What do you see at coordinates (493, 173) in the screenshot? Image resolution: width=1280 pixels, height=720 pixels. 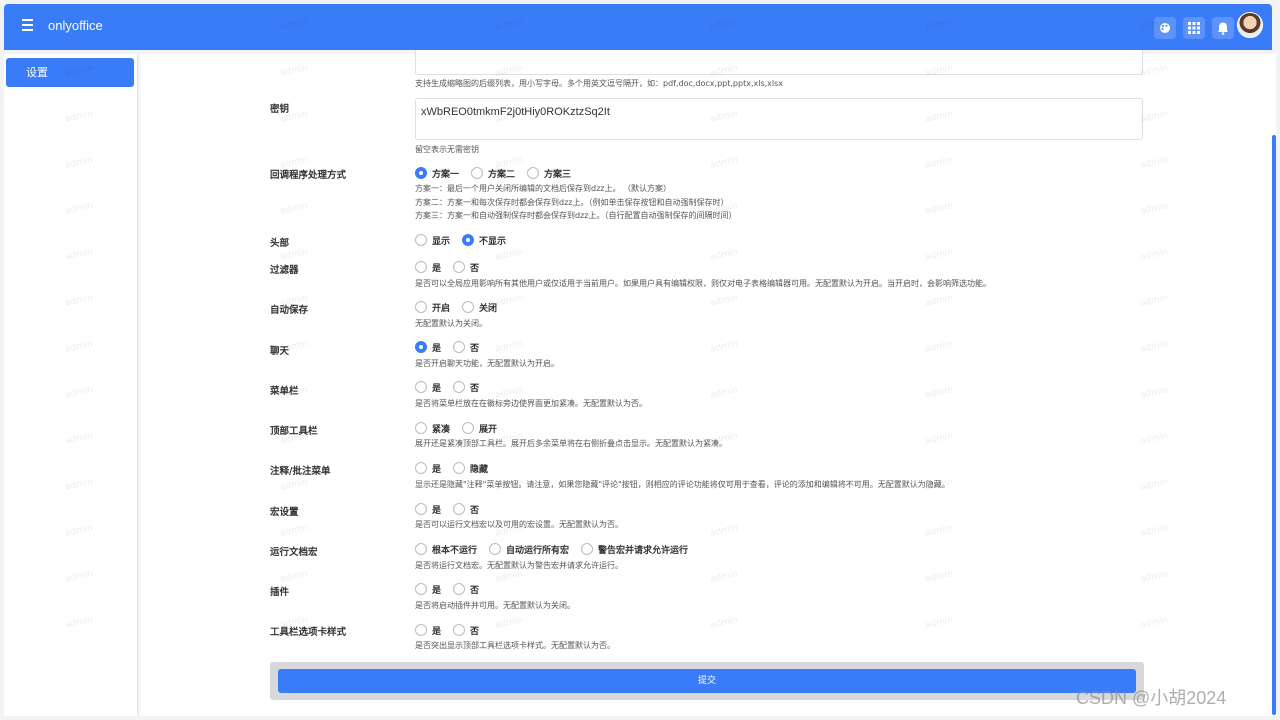 I see `callback-option-2: 方案二` at bounding box center [493, 173].